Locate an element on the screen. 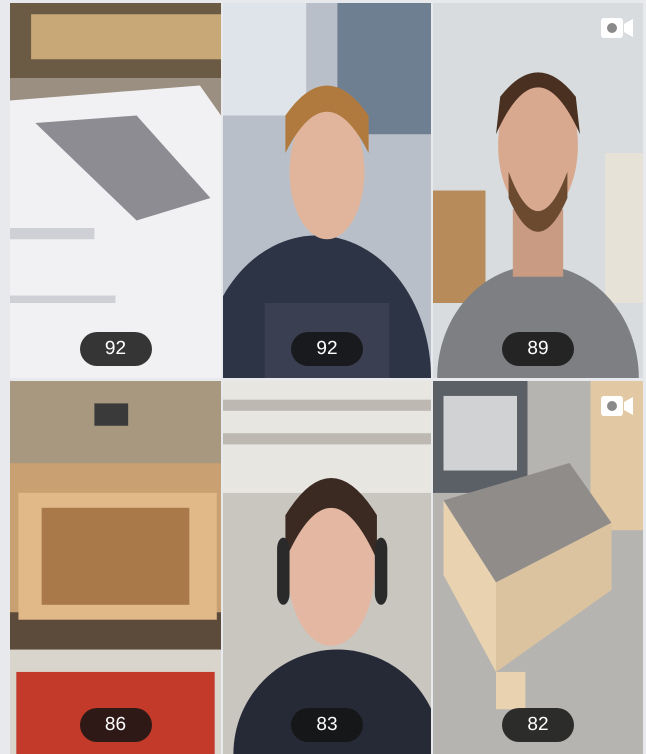 This screenshot has width=646, height=754. view-count: 83 is located at coordinates (327, 725).